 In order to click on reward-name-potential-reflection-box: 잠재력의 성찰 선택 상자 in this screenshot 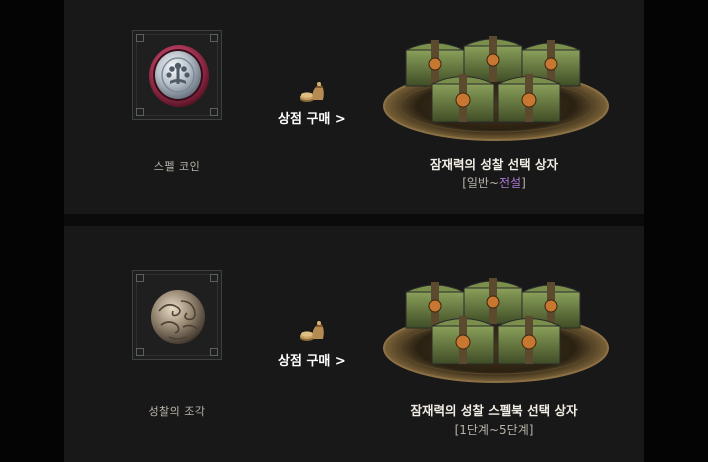, I will do `click(494, 164)`.